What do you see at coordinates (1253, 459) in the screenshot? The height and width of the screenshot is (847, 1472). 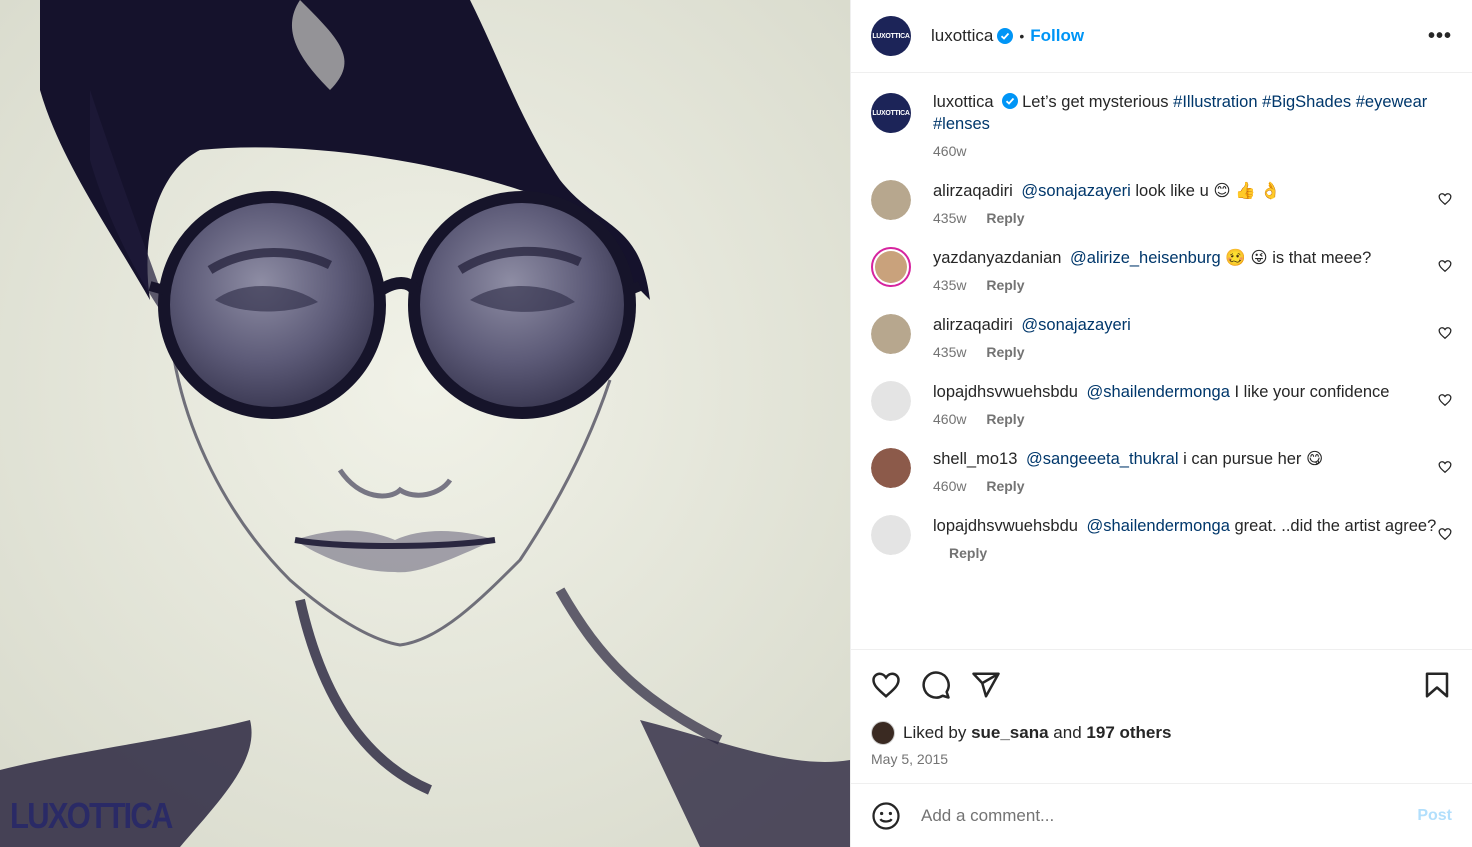 I see `comment-text: i can pursue her 😋` at bounding box center [1253, 459].